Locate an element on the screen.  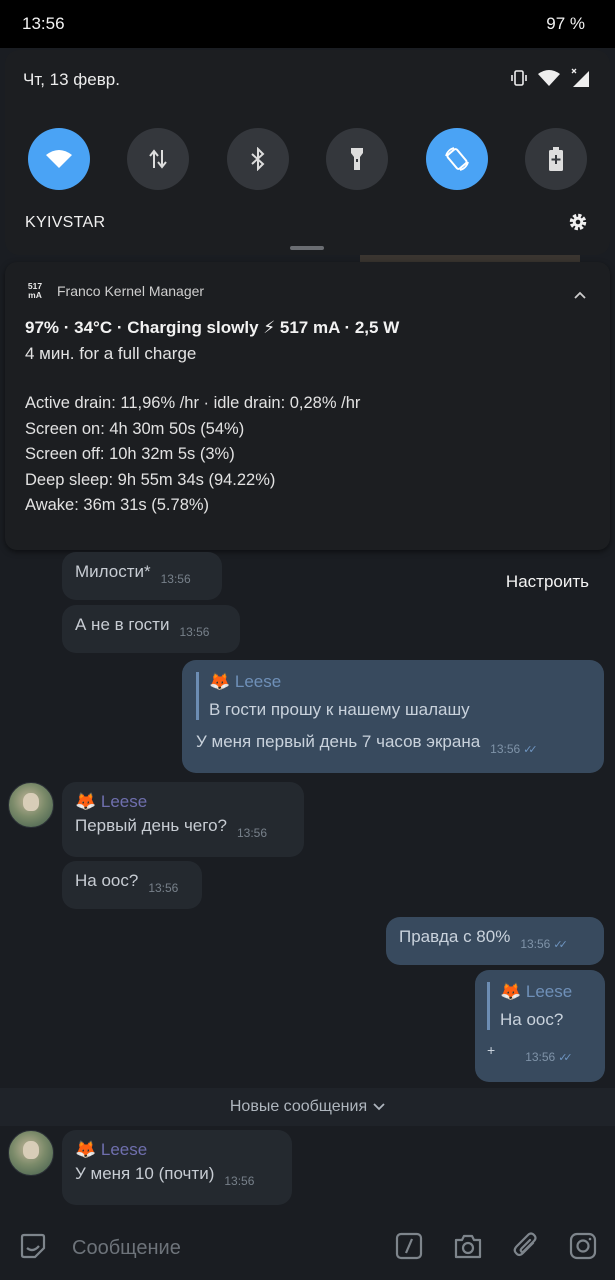
collapse-button is located at coordinates (580, 295).